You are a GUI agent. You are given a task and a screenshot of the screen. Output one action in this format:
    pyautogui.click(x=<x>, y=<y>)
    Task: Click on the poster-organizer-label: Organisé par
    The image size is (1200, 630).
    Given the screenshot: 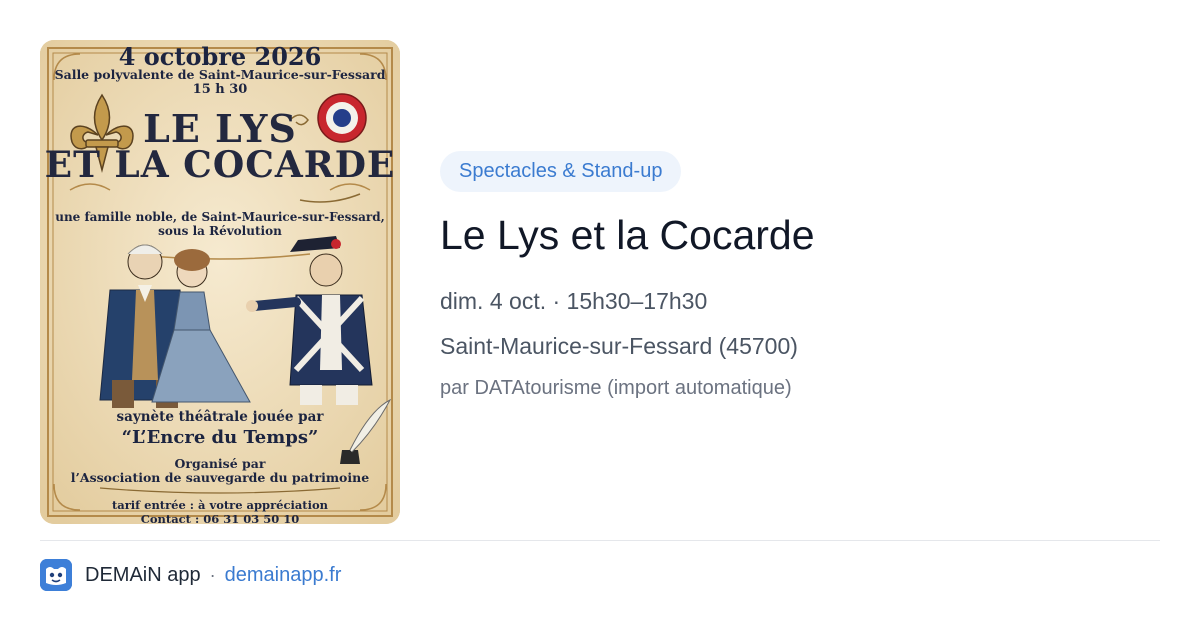 What is the action you would take?
    pyautogui.click(x=220, y=463)
    